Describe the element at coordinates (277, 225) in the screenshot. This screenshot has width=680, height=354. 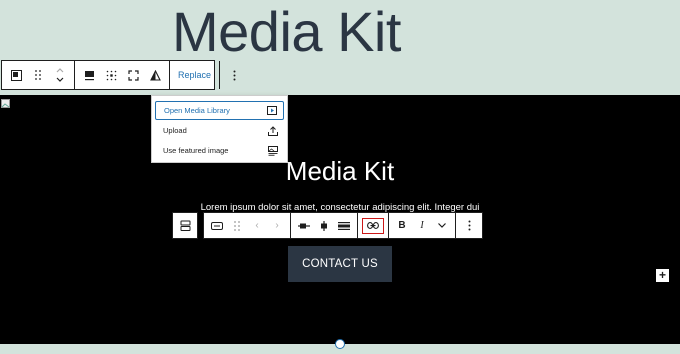
I see `move-right-icon: ›` at that location.